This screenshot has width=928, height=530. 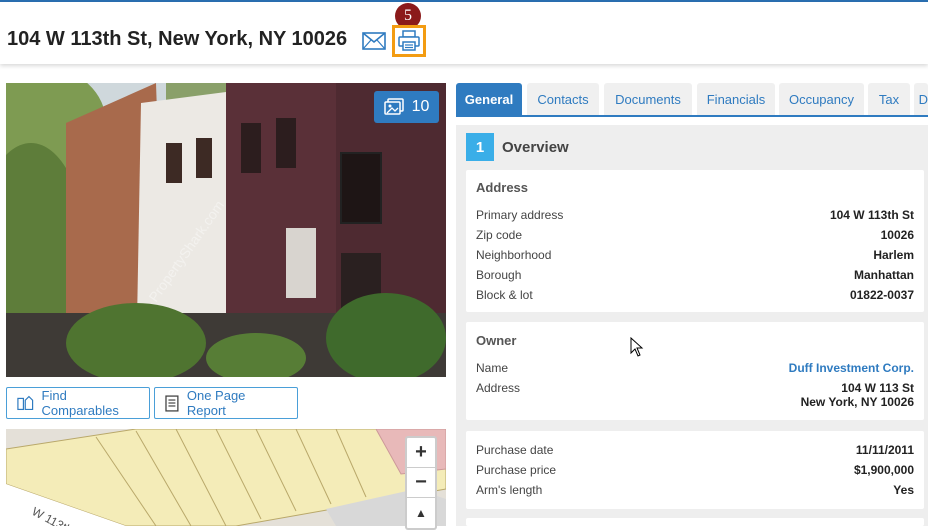 I want to click on print-button, so click(x=409, y=41).